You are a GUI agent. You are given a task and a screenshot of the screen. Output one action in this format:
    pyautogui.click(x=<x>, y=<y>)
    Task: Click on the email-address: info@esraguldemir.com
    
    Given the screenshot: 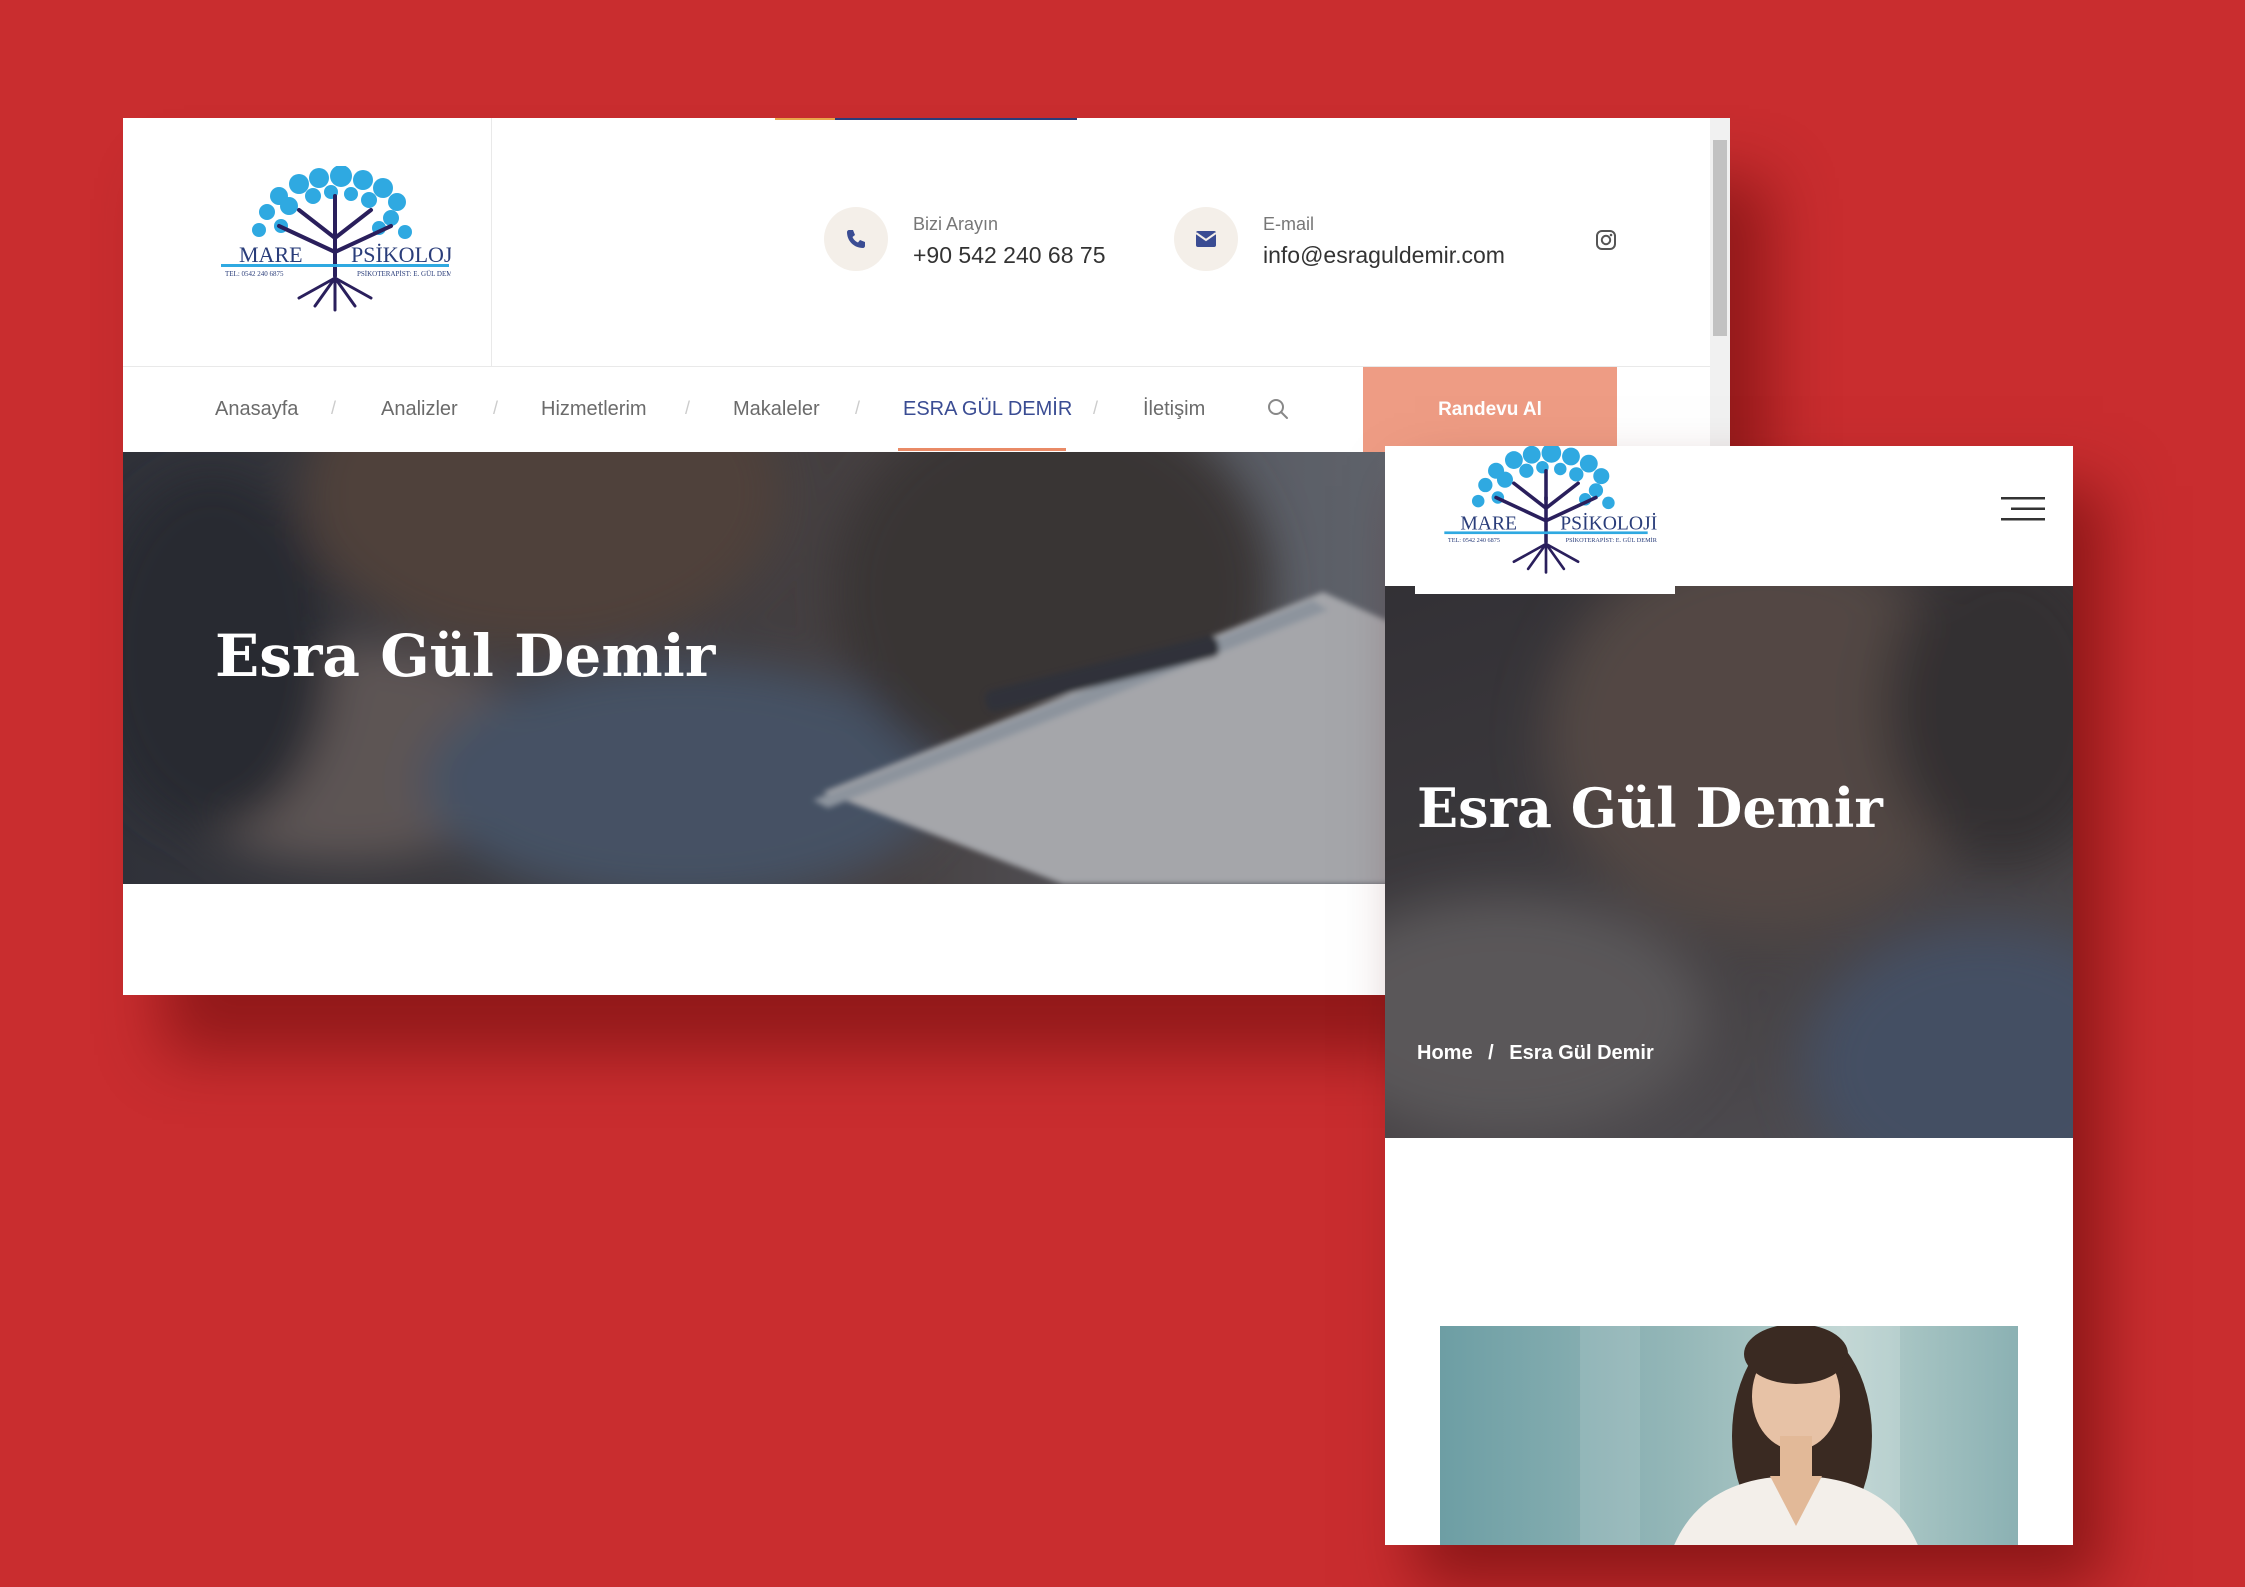 What is the action you would take?
    pyautogui.click(x=1384, y=255)
    